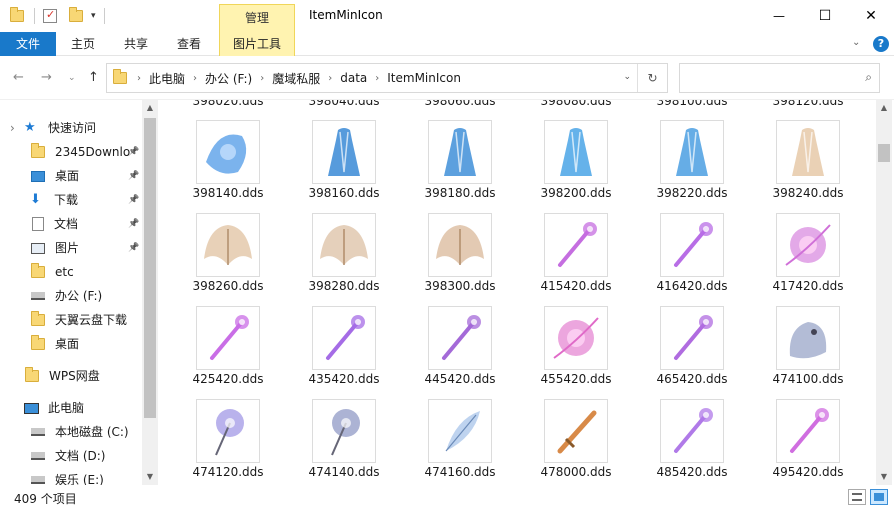 The image size is (894, 511). I want to click on file-name: 474140.dds, so click(344, 472).